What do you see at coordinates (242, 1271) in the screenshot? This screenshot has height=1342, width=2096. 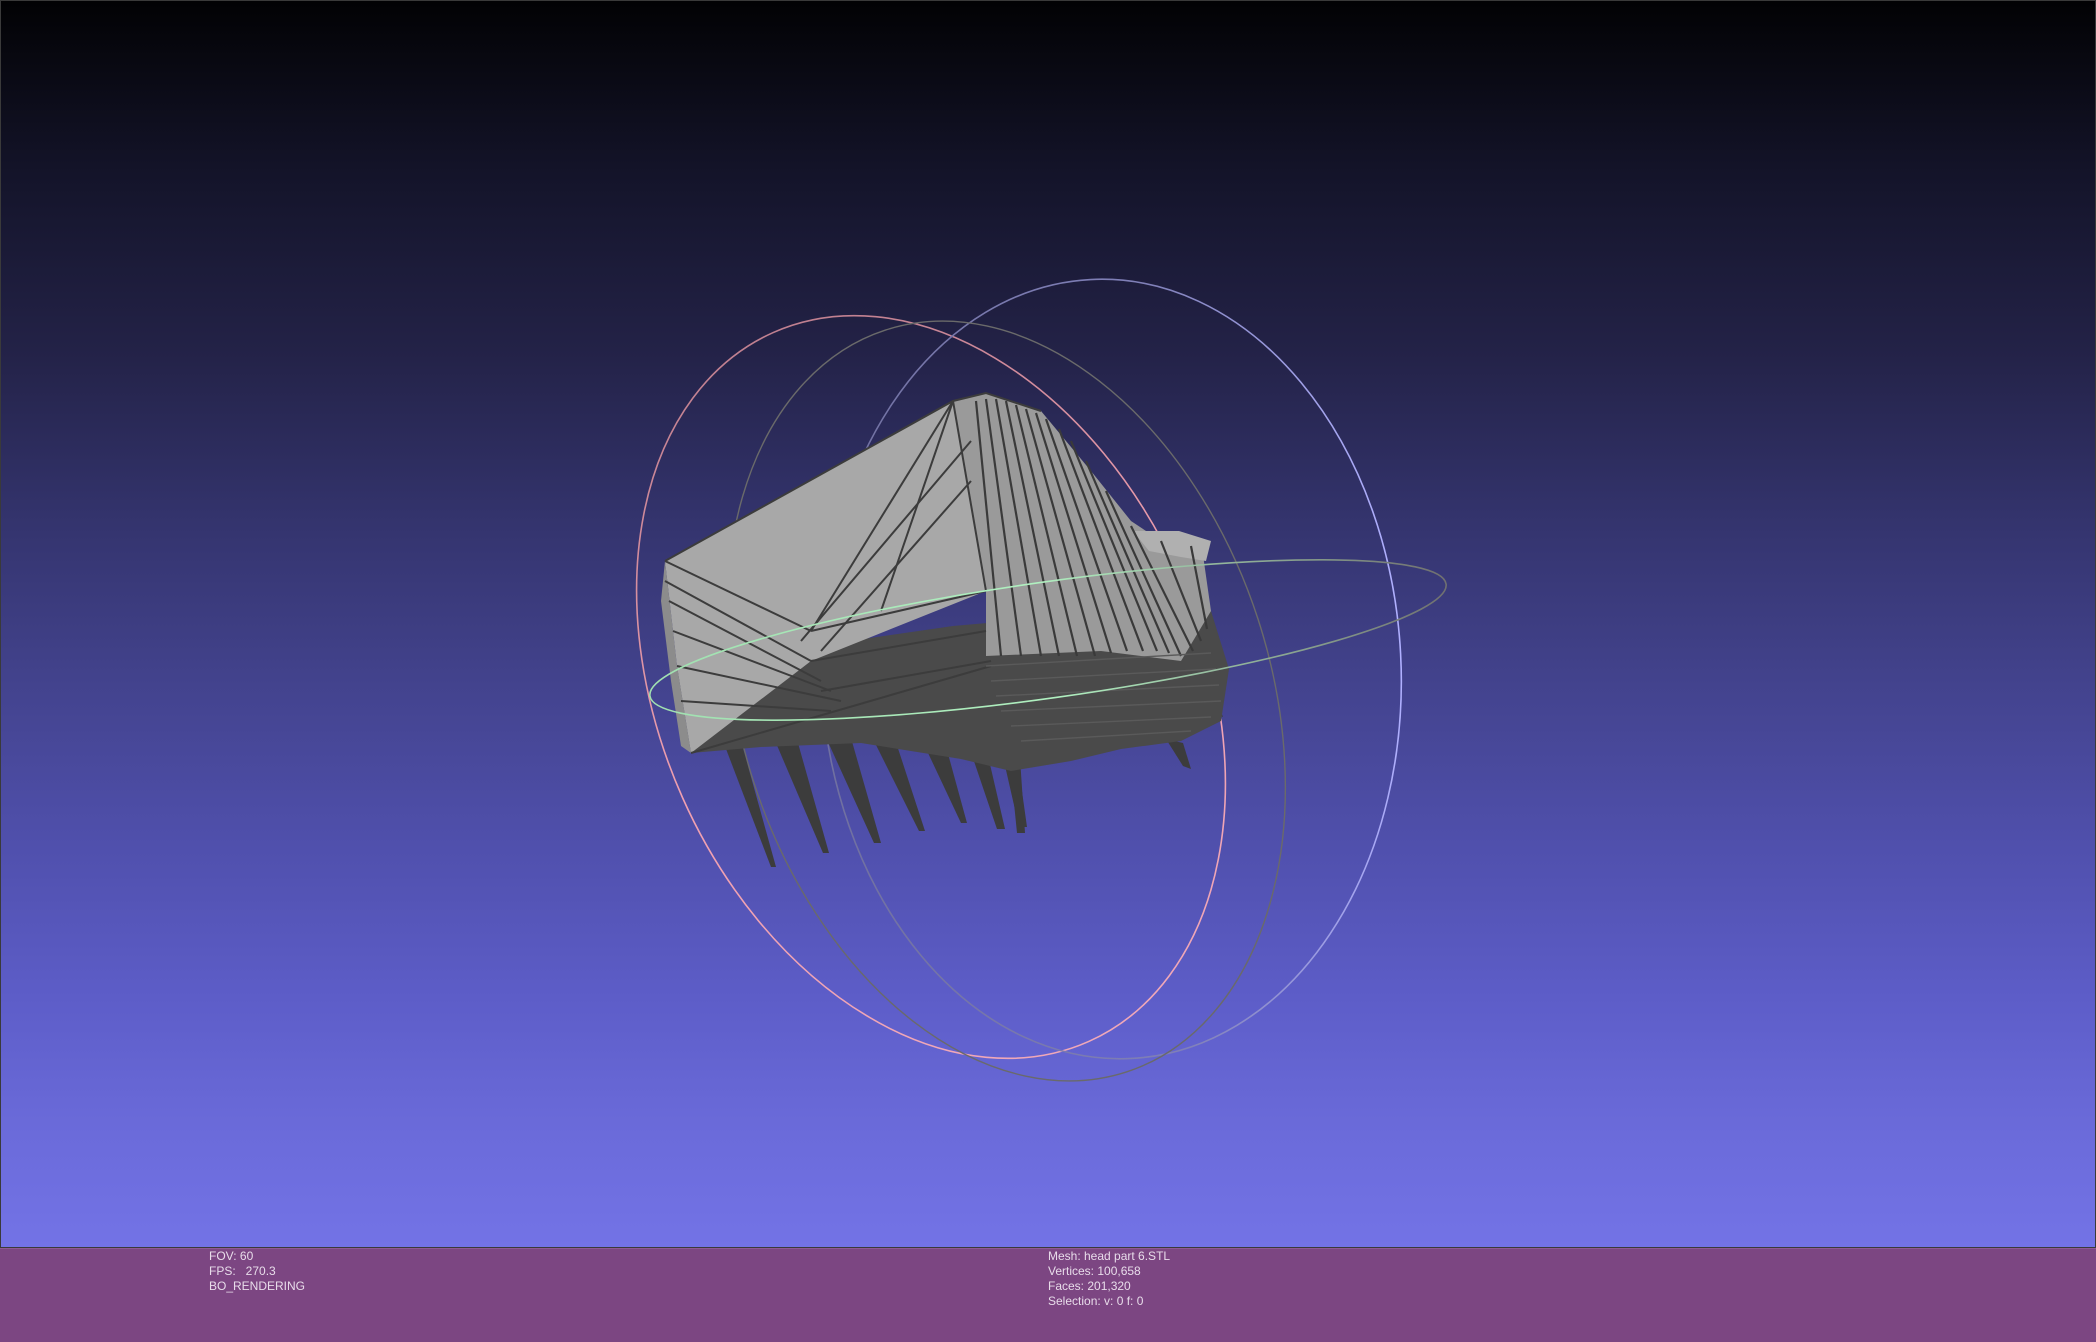 I see `fps-readout: FPS: 270.3` at bounding box center [242, 1271].